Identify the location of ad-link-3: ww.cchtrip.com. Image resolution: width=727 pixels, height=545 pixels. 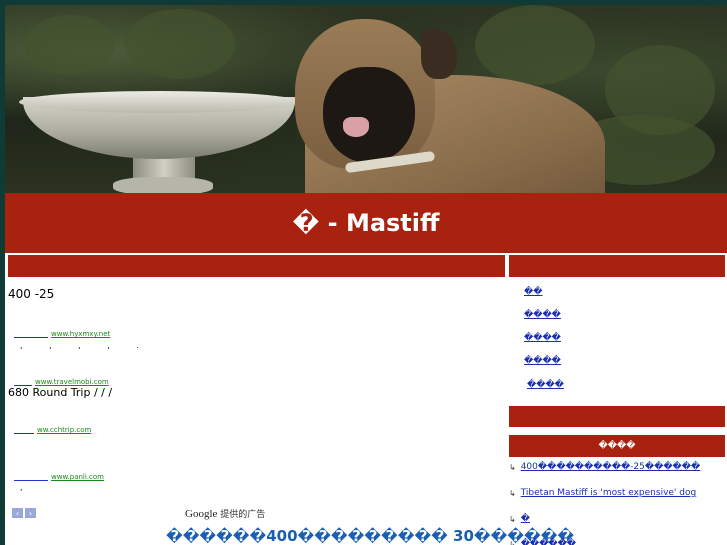
(52, 429).